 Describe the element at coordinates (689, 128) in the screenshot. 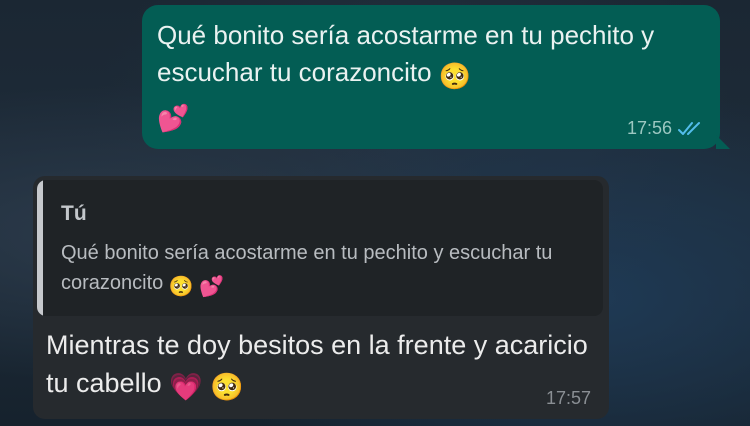

I see `read-receipt-double-check-icon` at that location.